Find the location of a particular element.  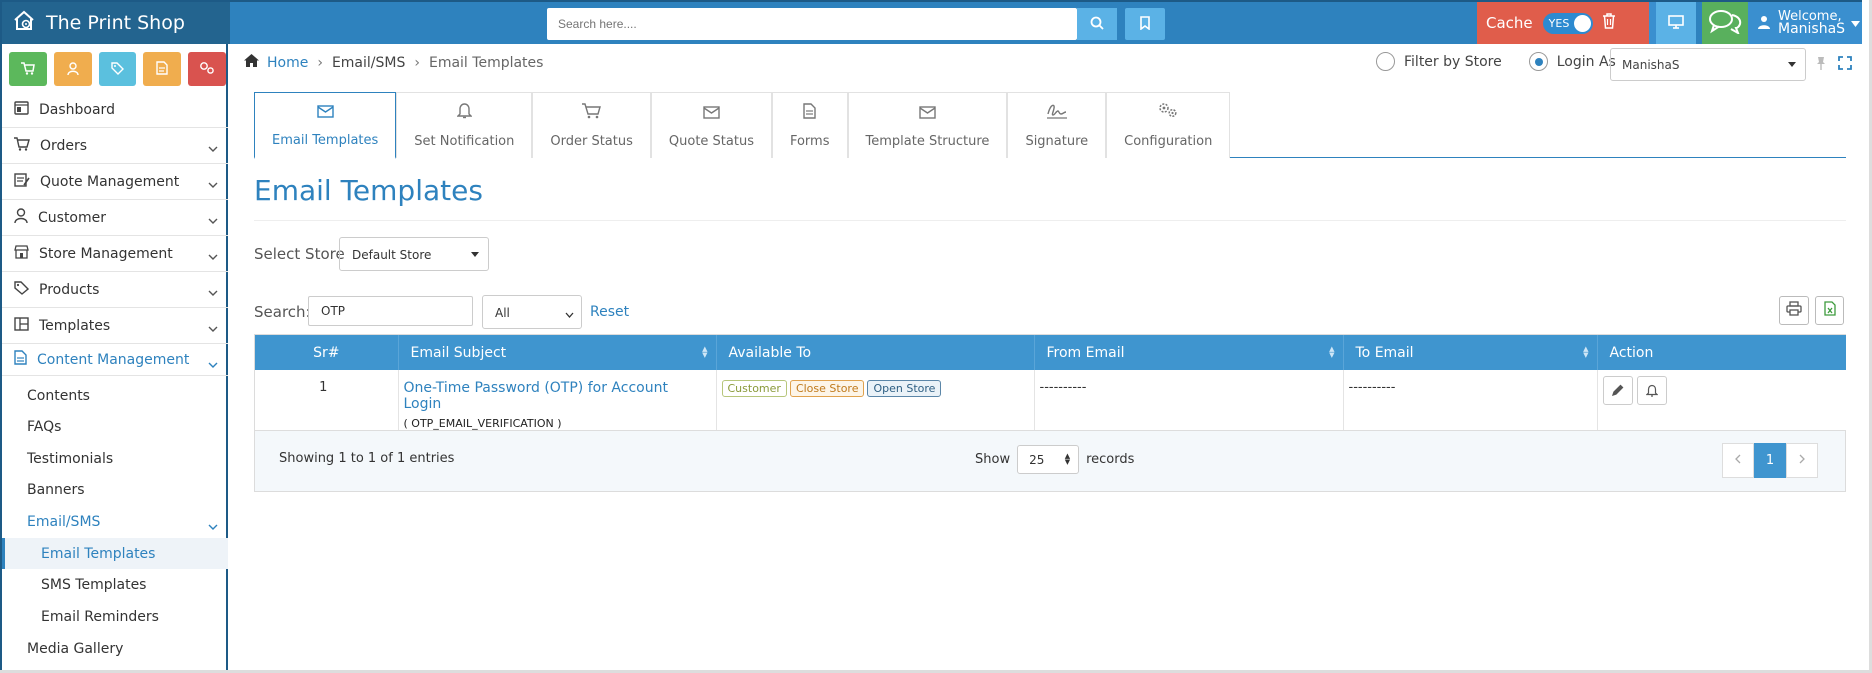

login-as-user-select: ManishaS is located at coordinates (1708, 64).